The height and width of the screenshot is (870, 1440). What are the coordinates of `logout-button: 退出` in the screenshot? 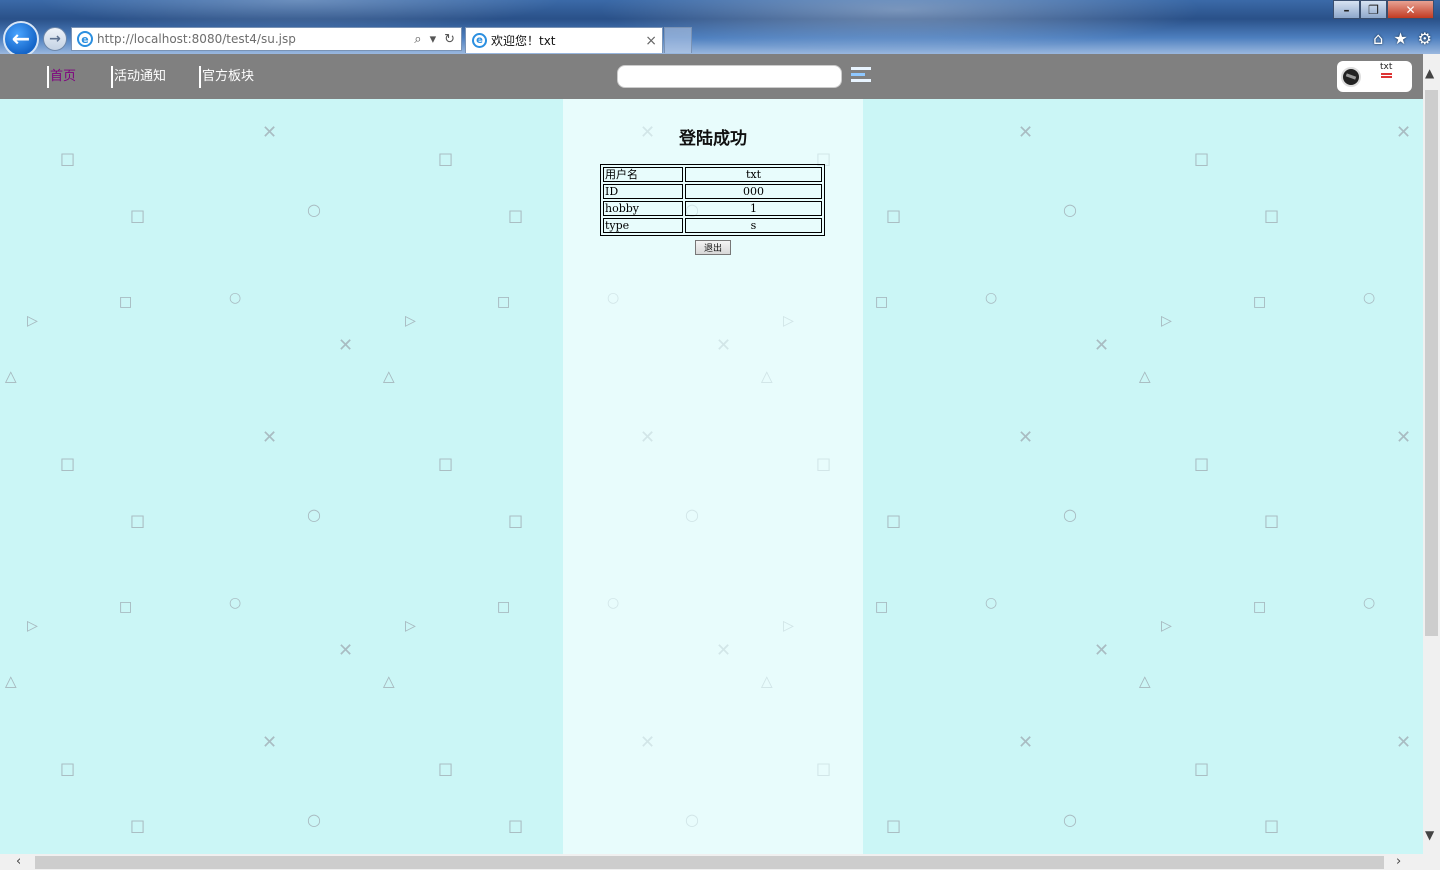 It's located at (713, 247).